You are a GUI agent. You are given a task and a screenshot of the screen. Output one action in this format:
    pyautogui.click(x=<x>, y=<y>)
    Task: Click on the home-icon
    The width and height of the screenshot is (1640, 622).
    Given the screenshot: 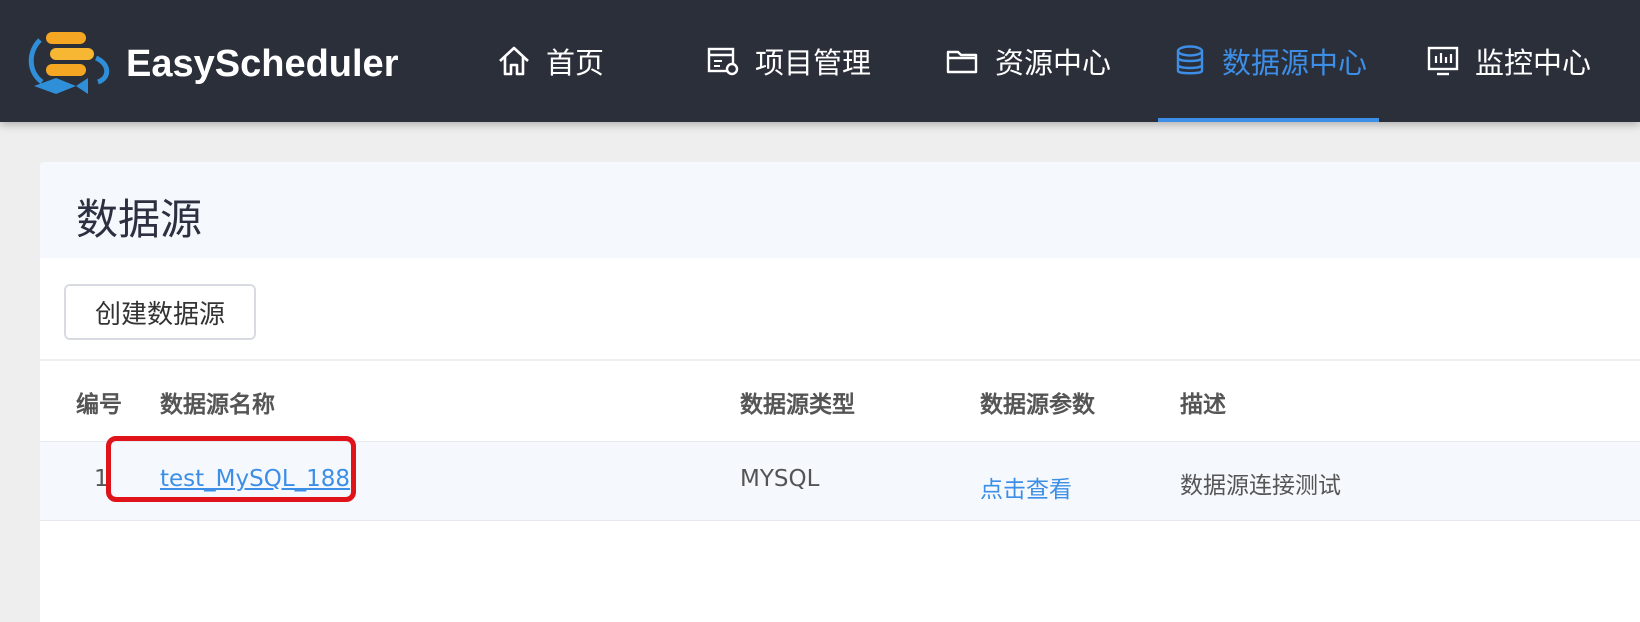 What is the action you would take?
    pyautogui.click(x=514, y=61)
    